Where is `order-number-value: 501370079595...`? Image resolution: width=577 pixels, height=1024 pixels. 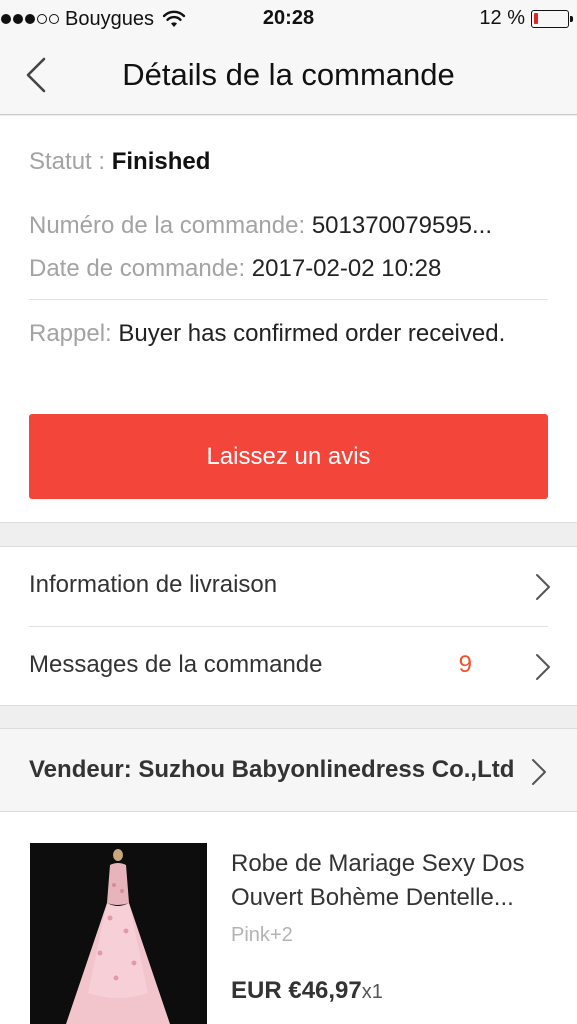
order-number-value: 501370079595... is located at coordinates (401, 225).